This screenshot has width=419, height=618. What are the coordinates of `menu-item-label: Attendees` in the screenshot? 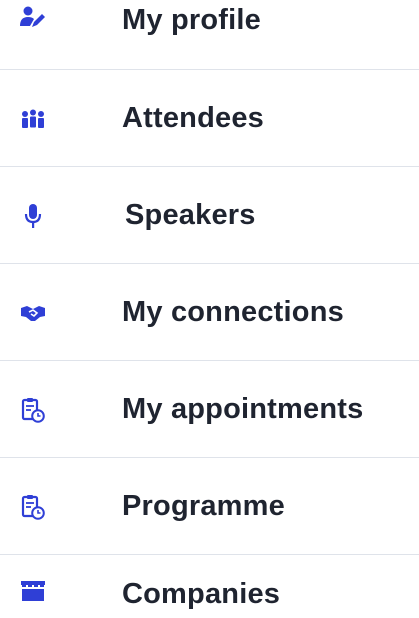 It's located at (193, 118).